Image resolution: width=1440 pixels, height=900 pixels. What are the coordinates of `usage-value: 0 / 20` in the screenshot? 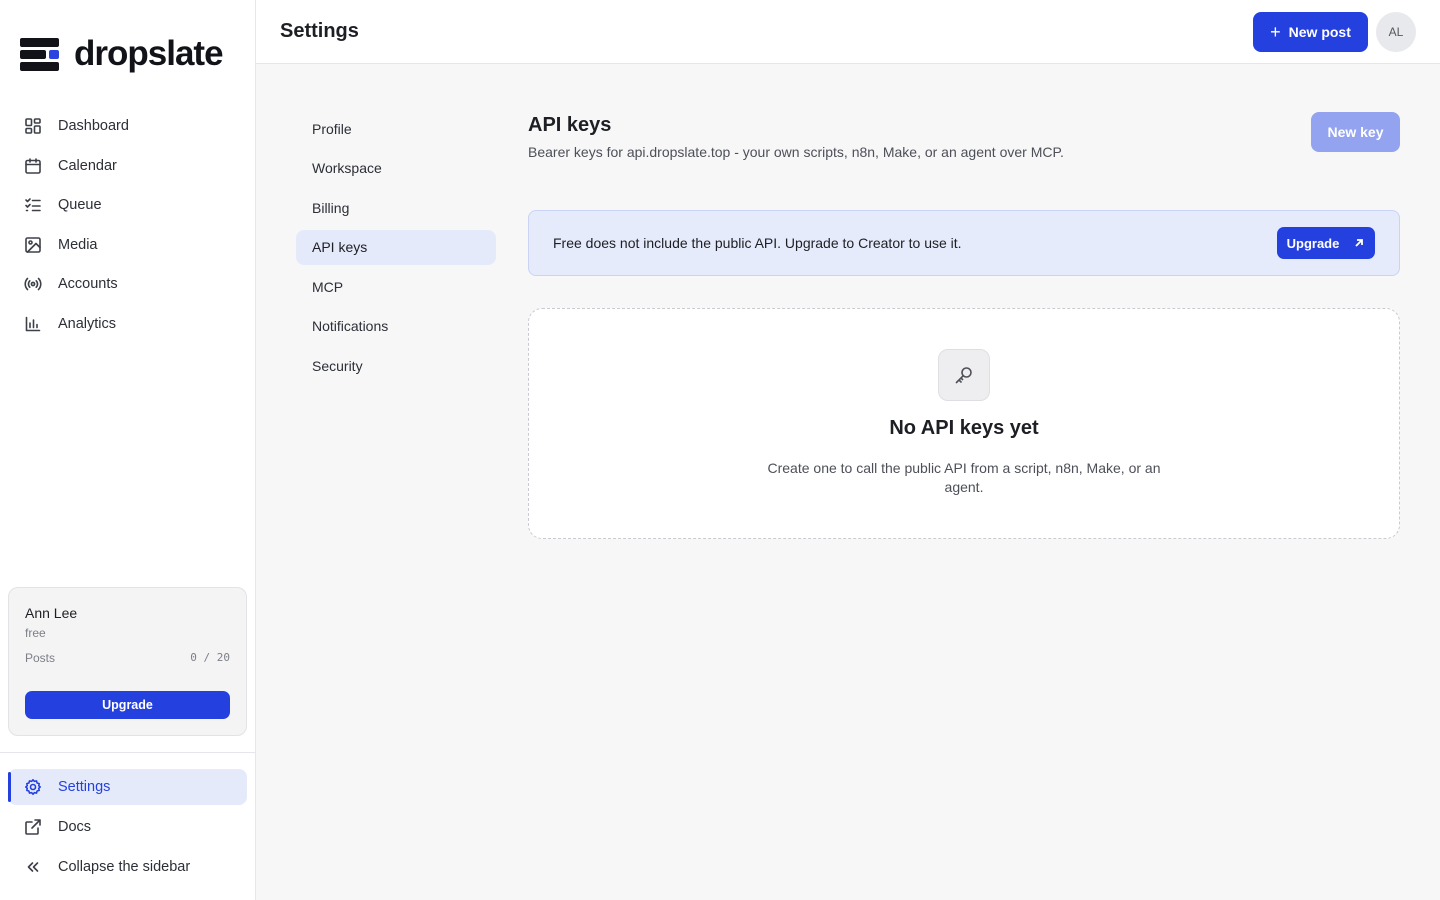 It's located at (210, 657).